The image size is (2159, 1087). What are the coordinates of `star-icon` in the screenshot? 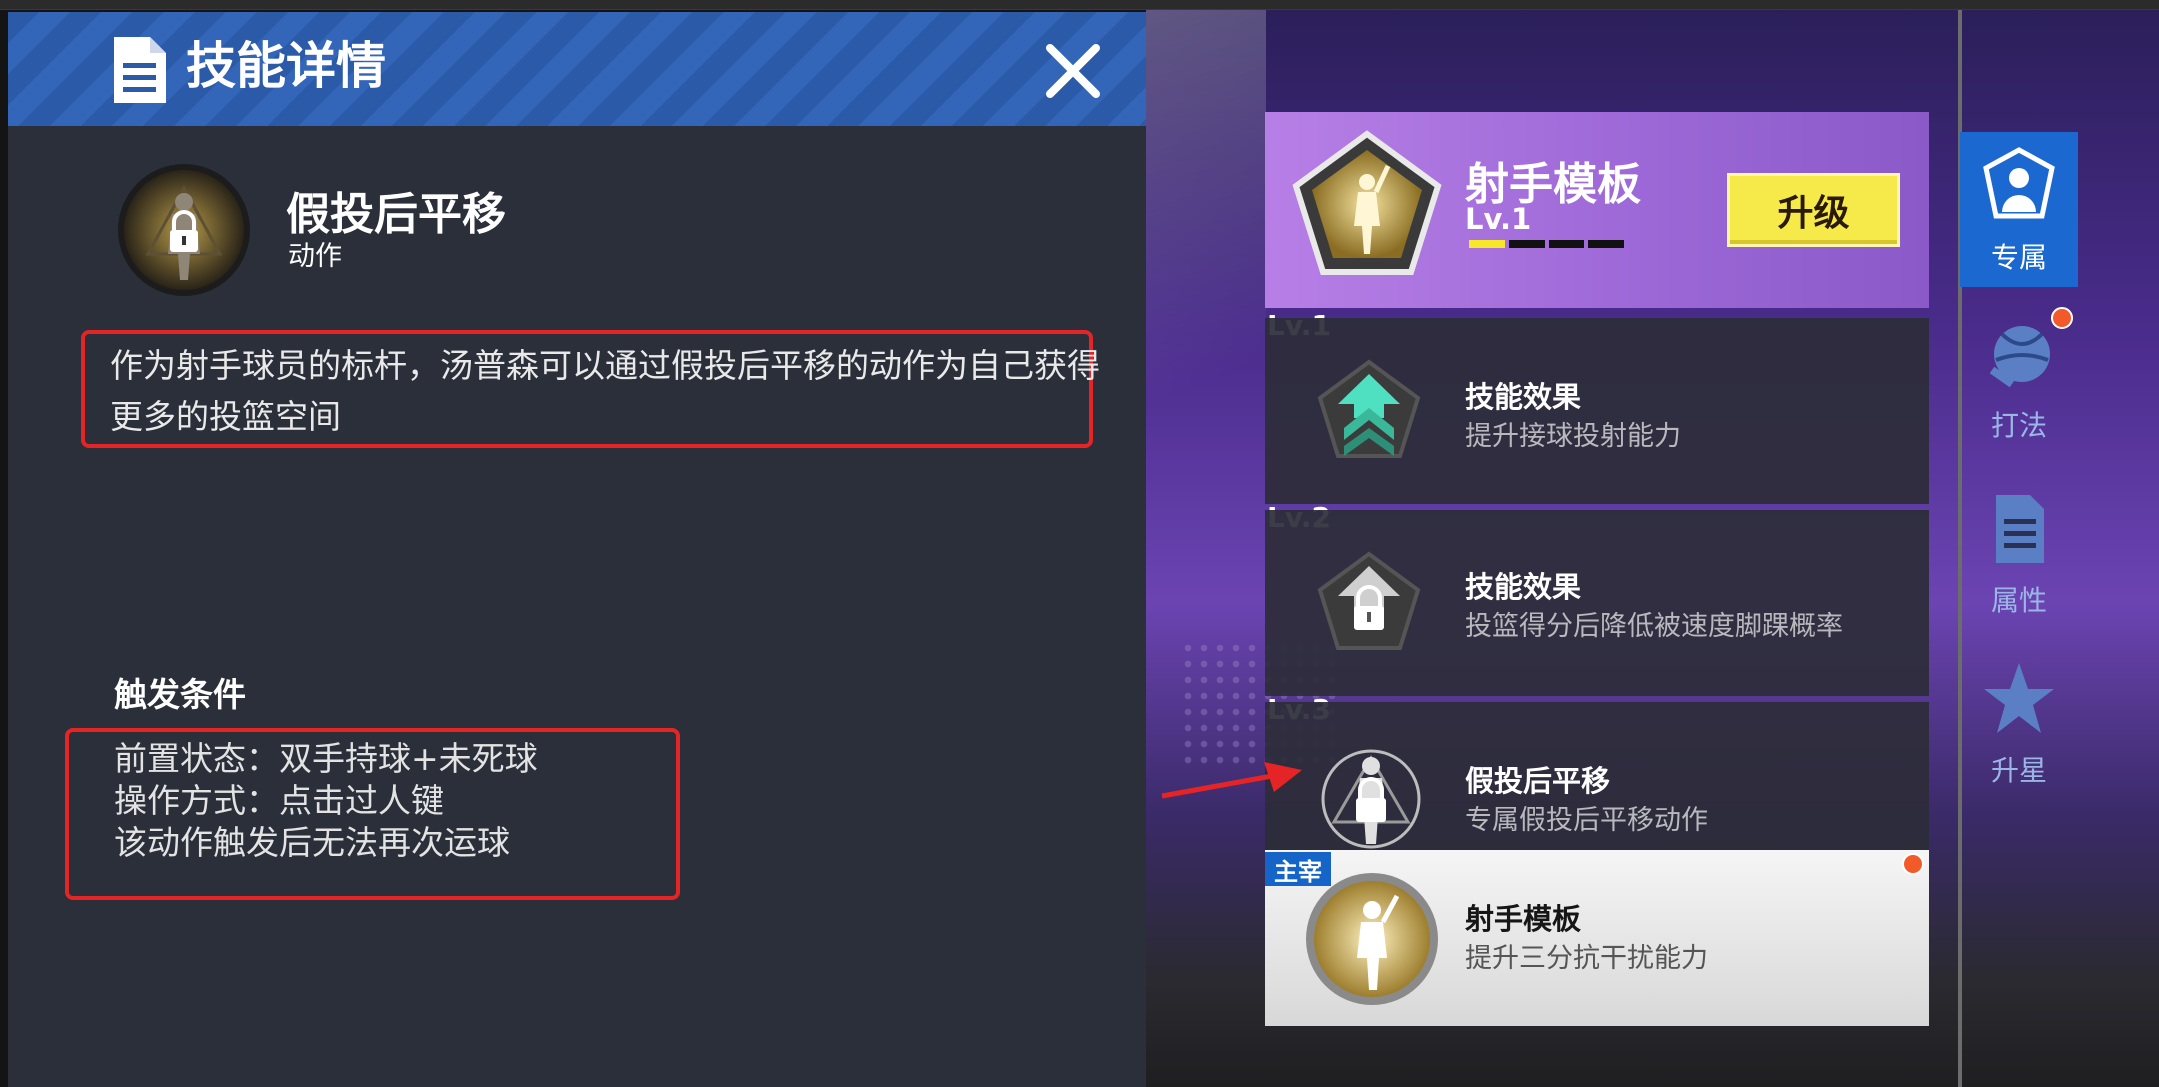 It's located at (2019, 698).